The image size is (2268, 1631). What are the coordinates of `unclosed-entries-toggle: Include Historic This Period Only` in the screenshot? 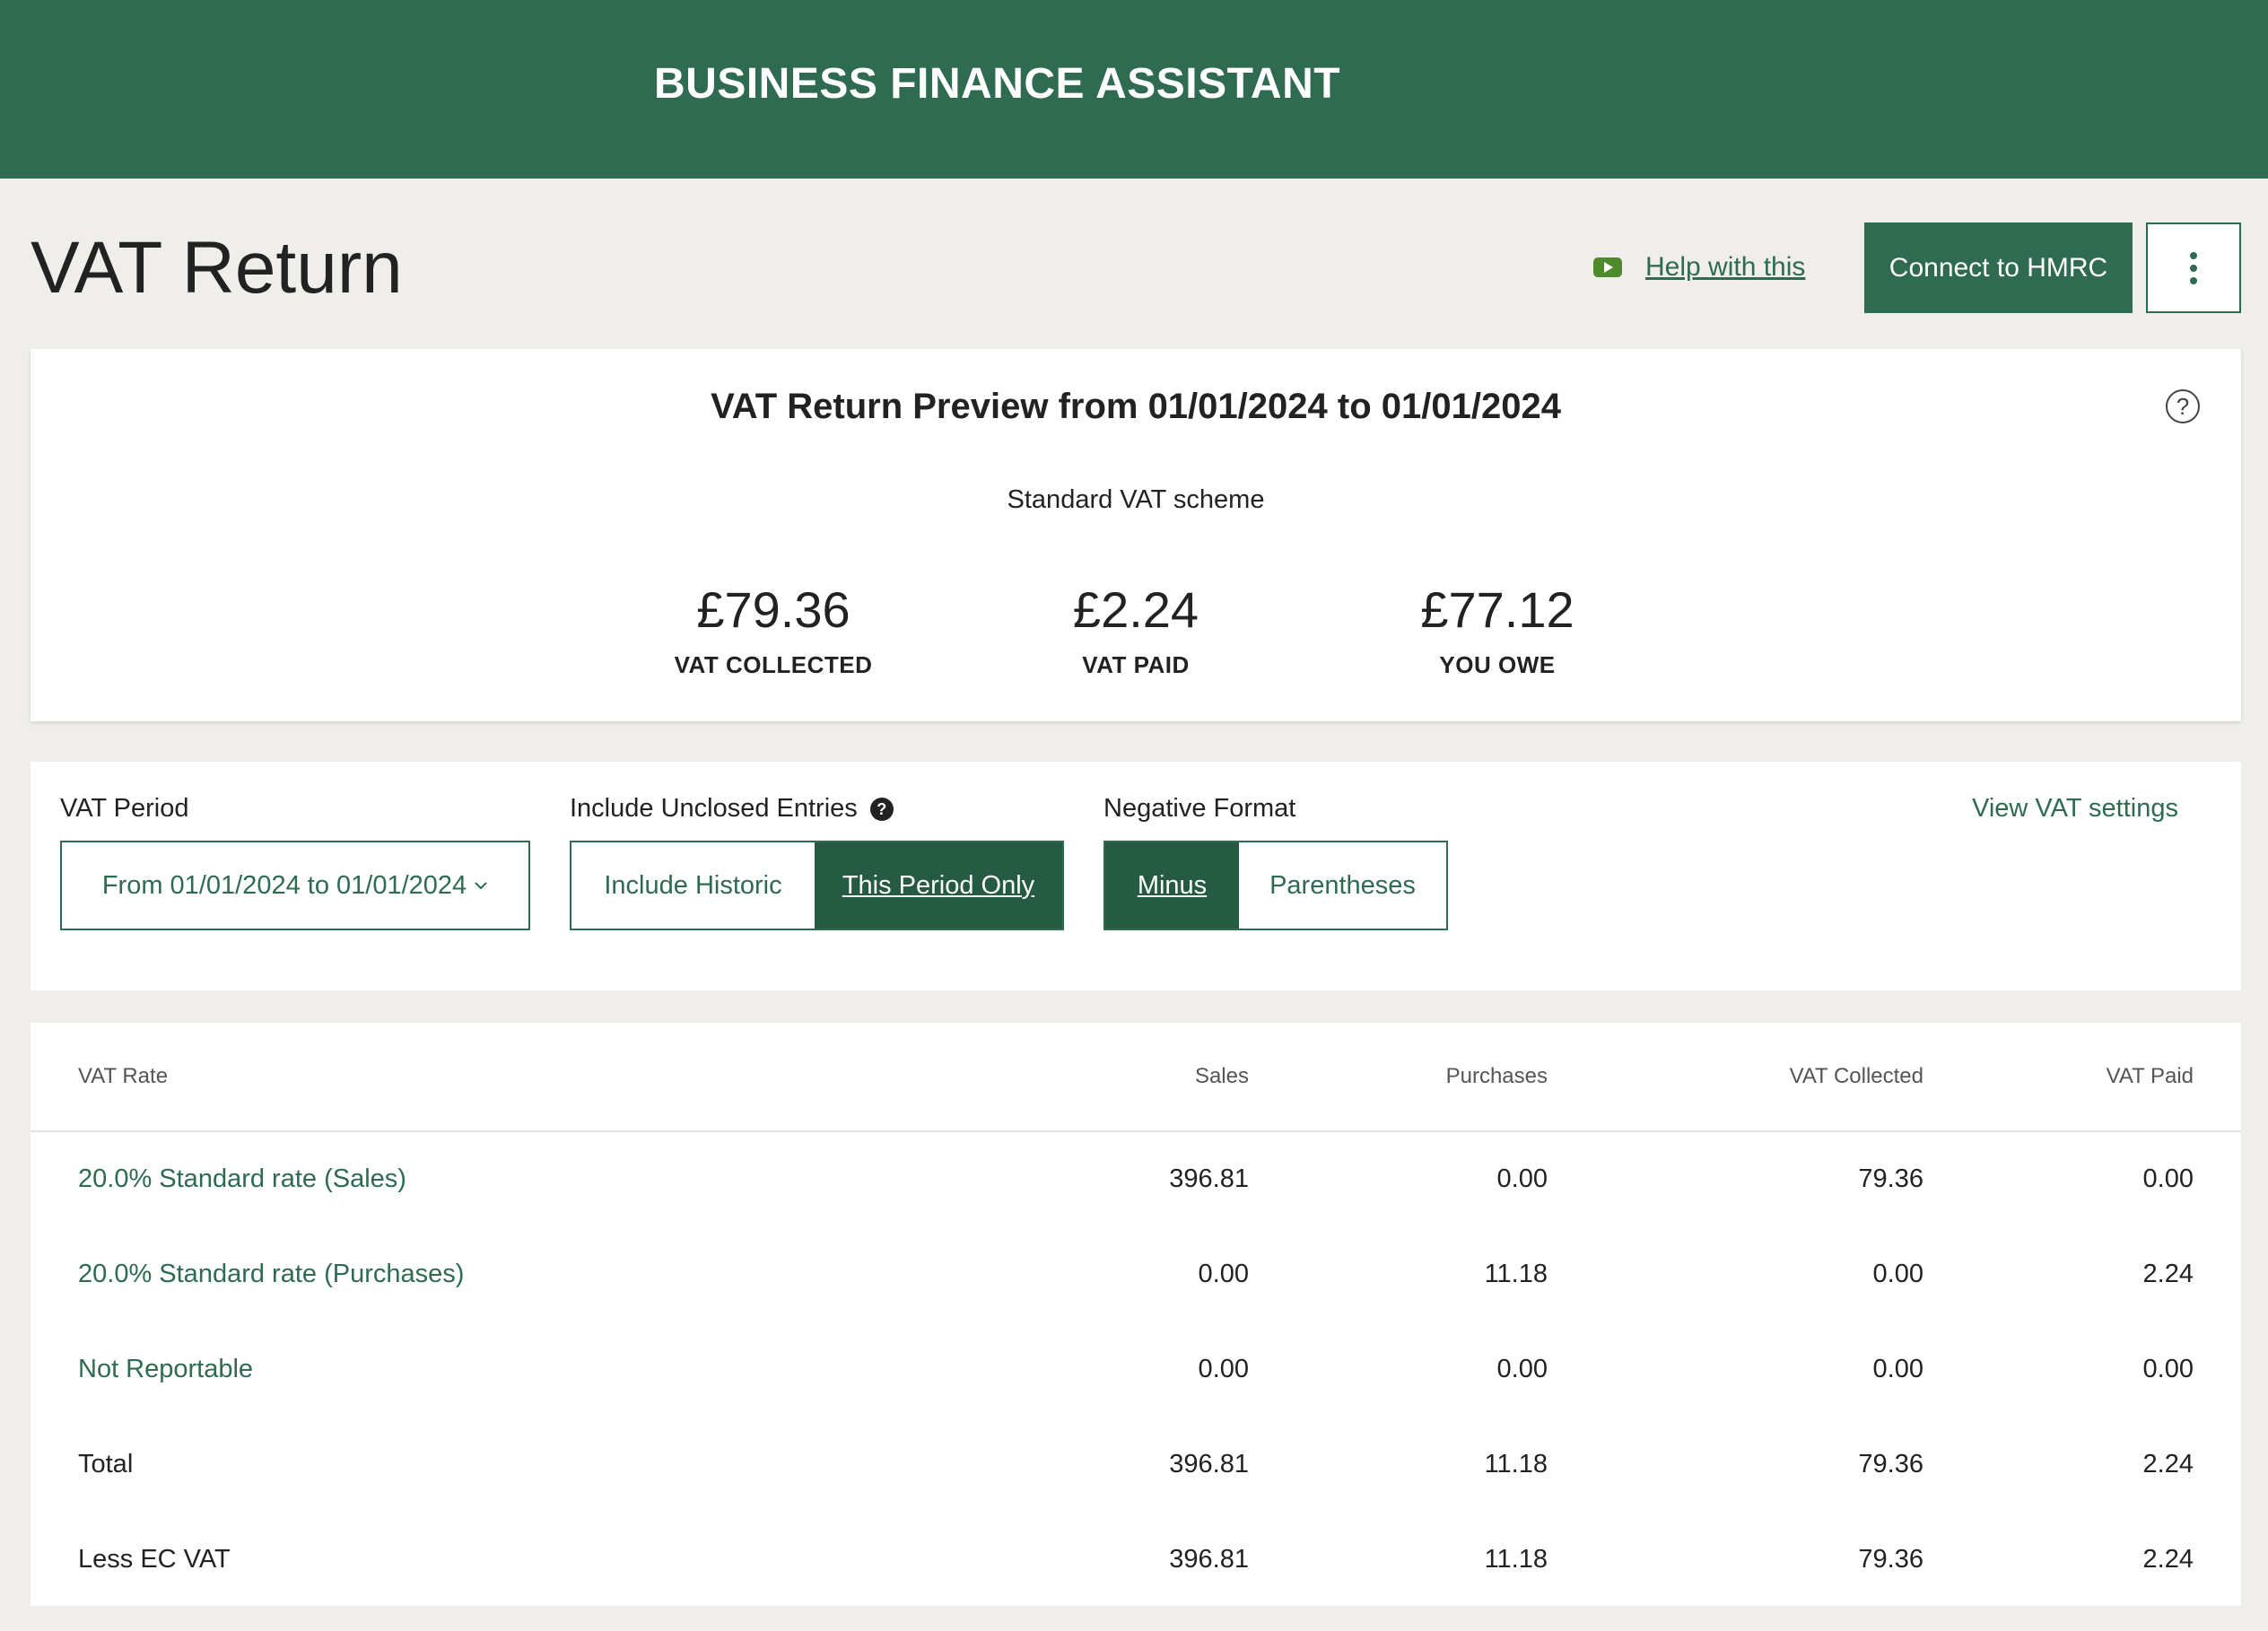 It's located at (817, 885).